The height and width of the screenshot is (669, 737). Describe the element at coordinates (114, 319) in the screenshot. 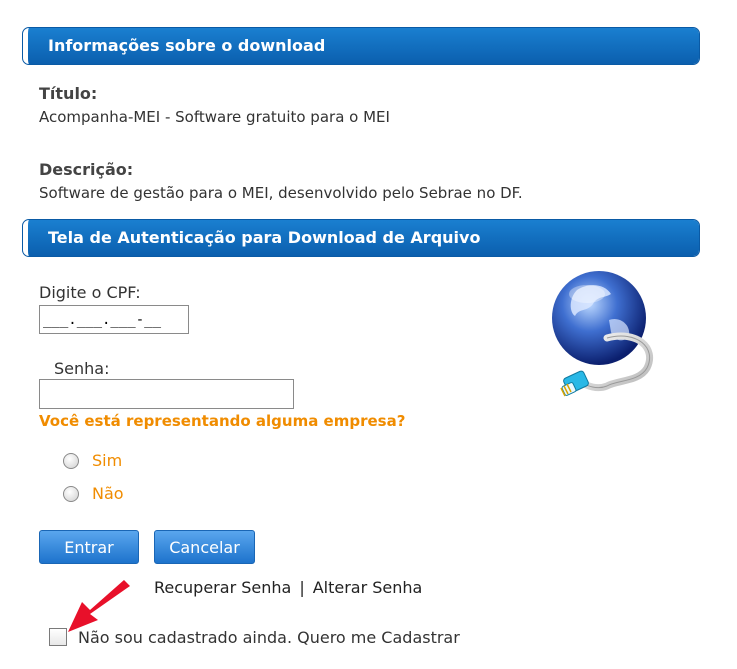

I see `cpf-input: ___.___.___-__` at that location.